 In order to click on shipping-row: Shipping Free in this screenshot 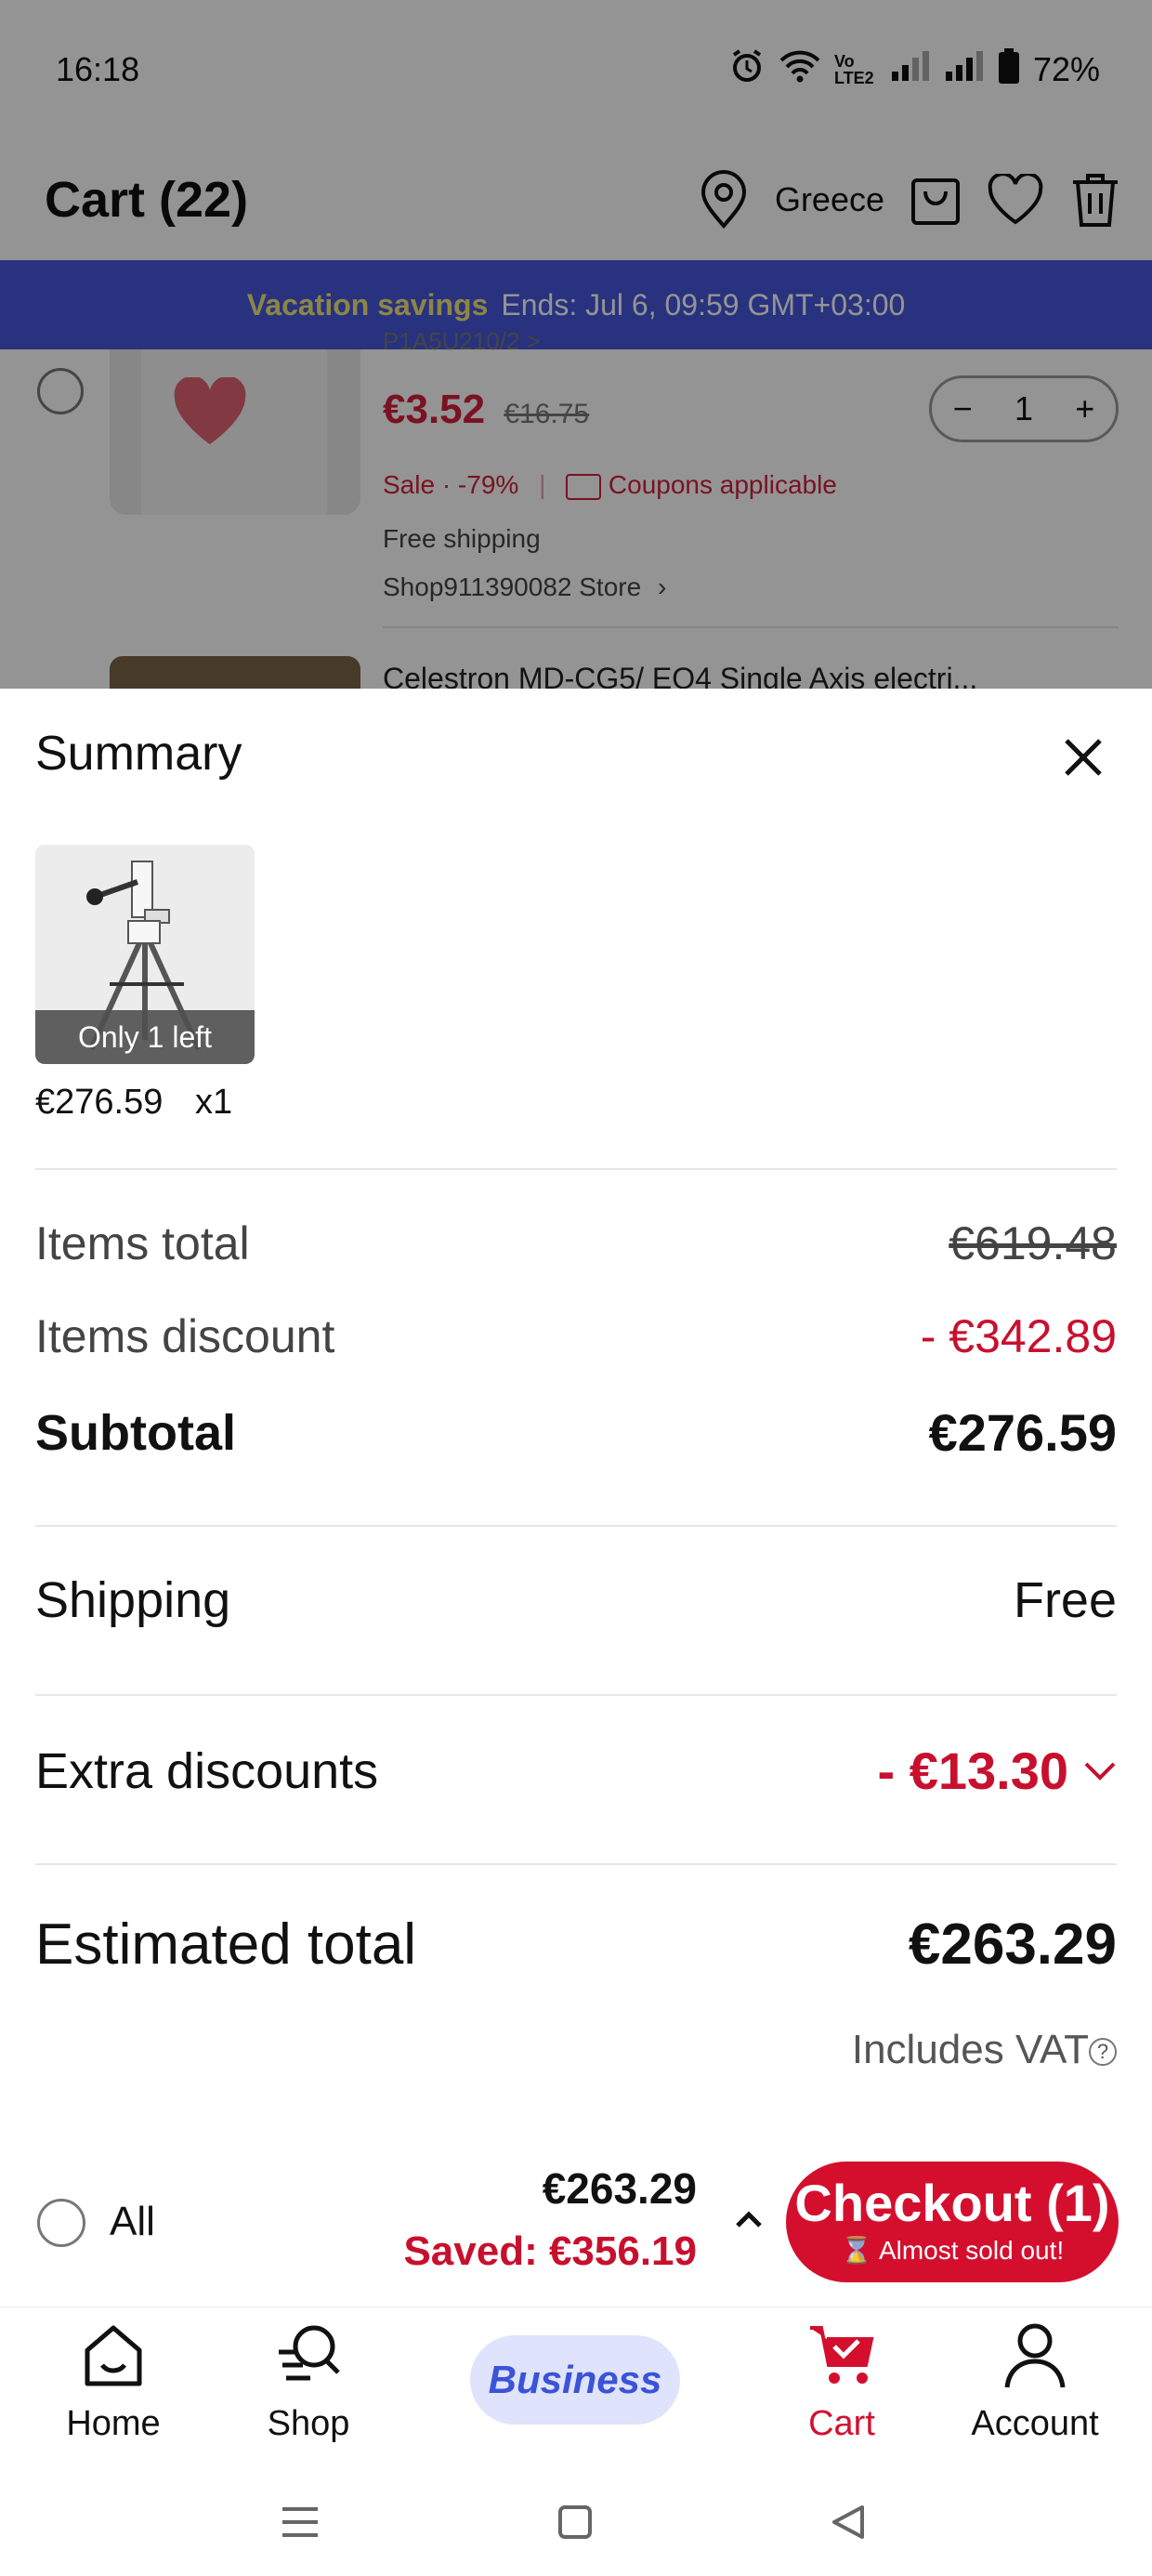, I will do `click(576, 1600)`.